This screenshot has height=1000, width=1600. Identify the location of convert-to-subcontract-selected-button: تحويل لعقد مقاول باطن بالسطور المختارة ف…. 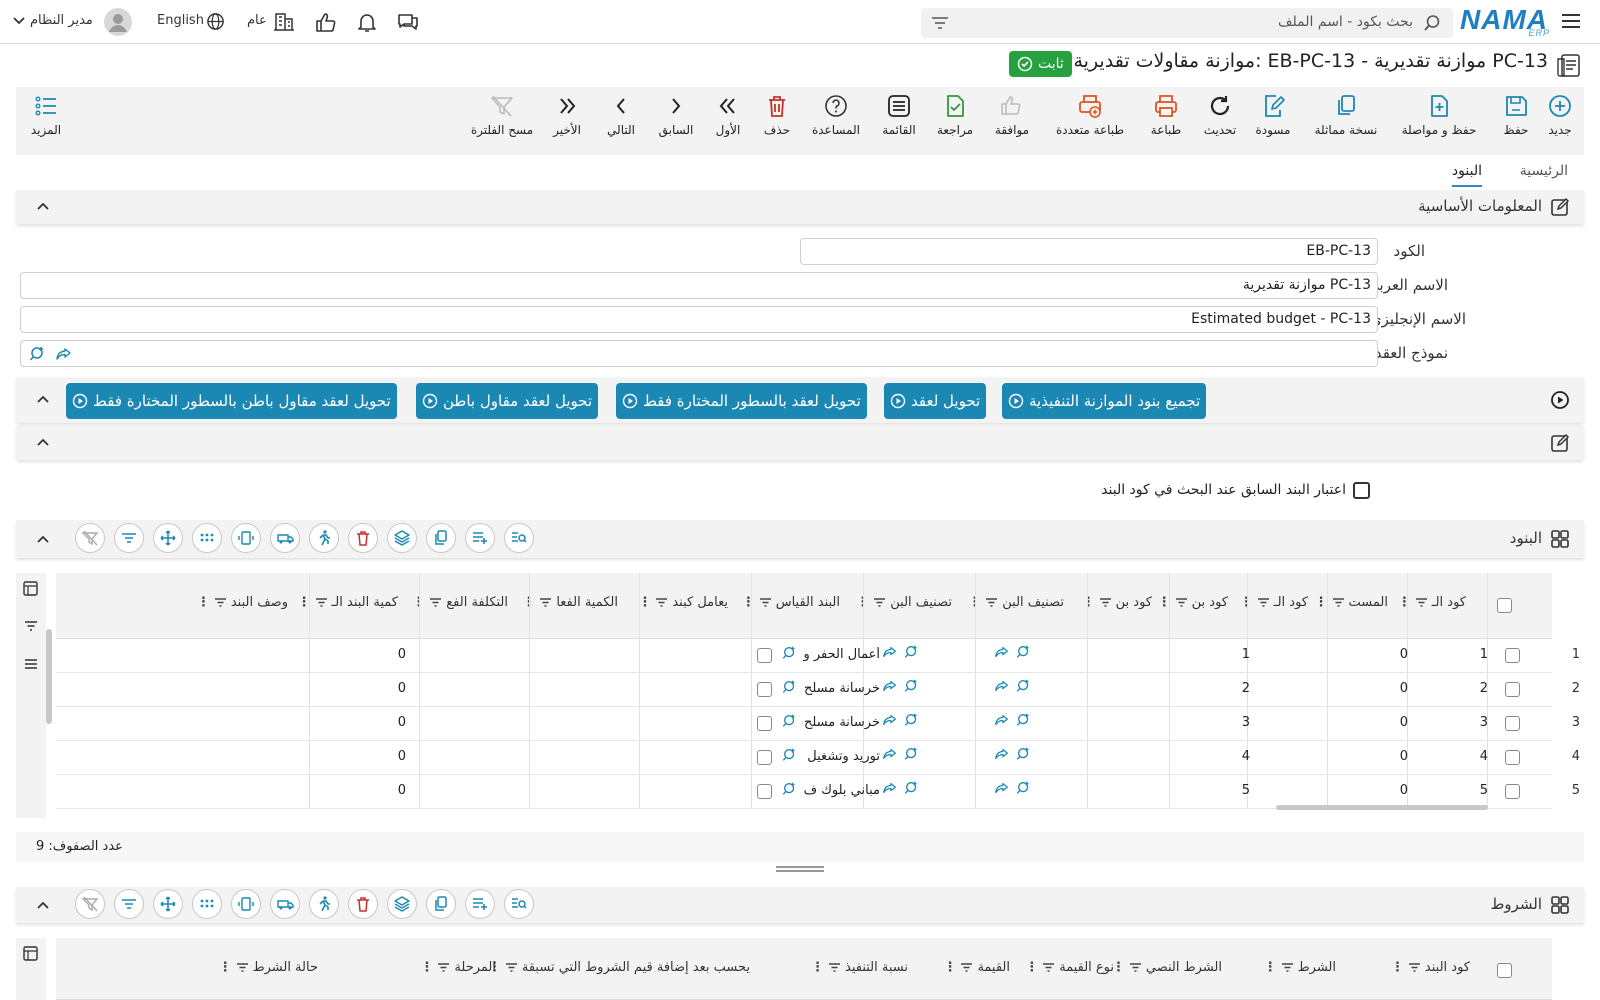
(231, 401).